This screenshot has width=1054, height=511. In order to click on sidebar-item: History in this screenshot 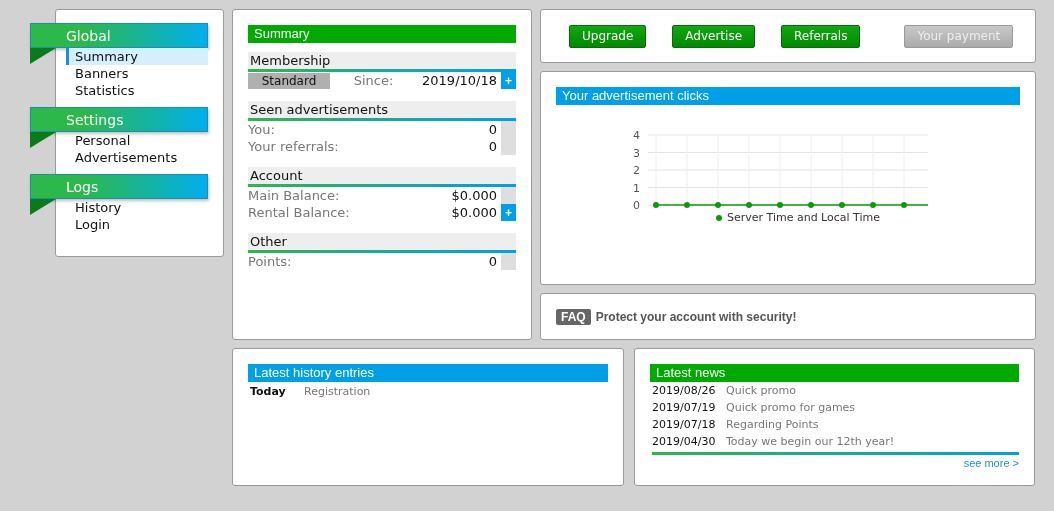, I will do `click(137, 207)`.